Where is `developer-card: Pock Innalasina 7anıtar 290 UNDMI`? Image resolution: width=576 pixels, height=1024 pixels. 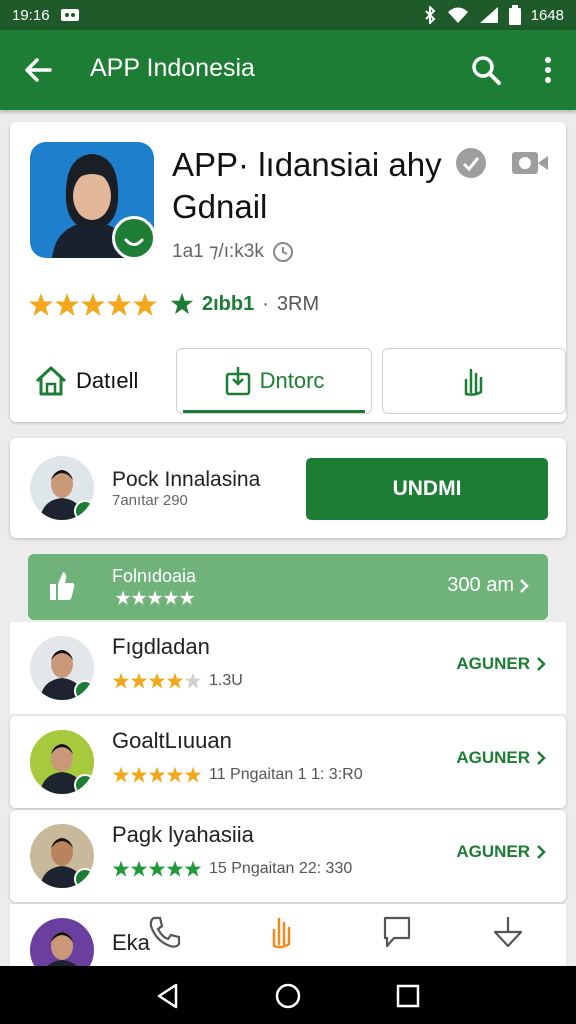
developer-card: Pock Innalasina 7anıtar 290 UNDMI is located at coordinates (288, 488).